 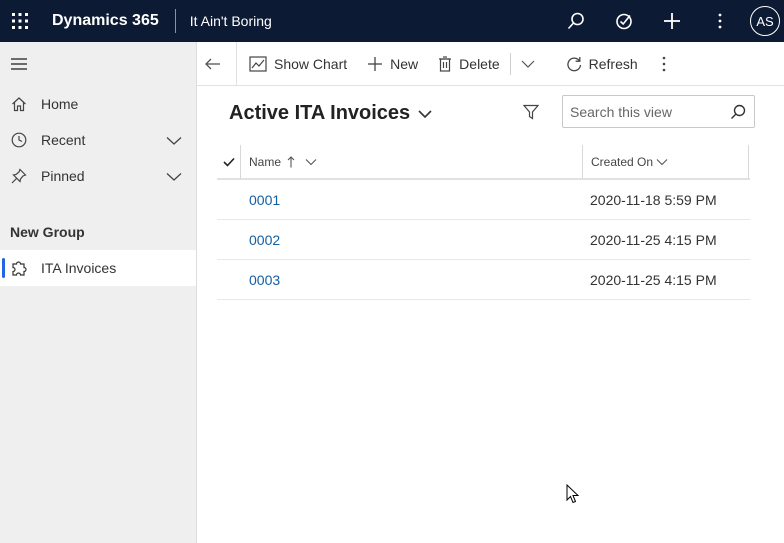 What do you see at coordinates (412, 280) in the screenshot?
I see `record-name-link: 0003` at bounding box center [412, 280].